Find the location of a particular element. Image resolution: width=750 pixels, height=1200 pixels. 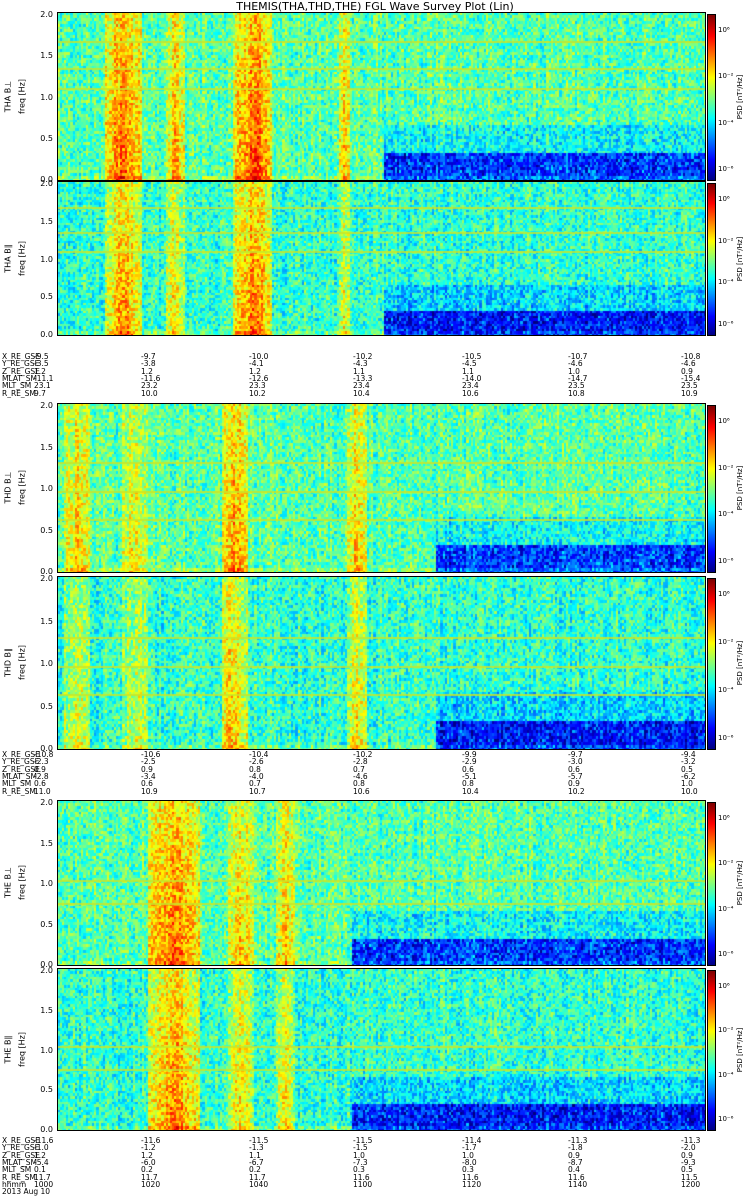

the-panel-1-colorbar-tick: 10⁶ is located at coordinates (724, 986).